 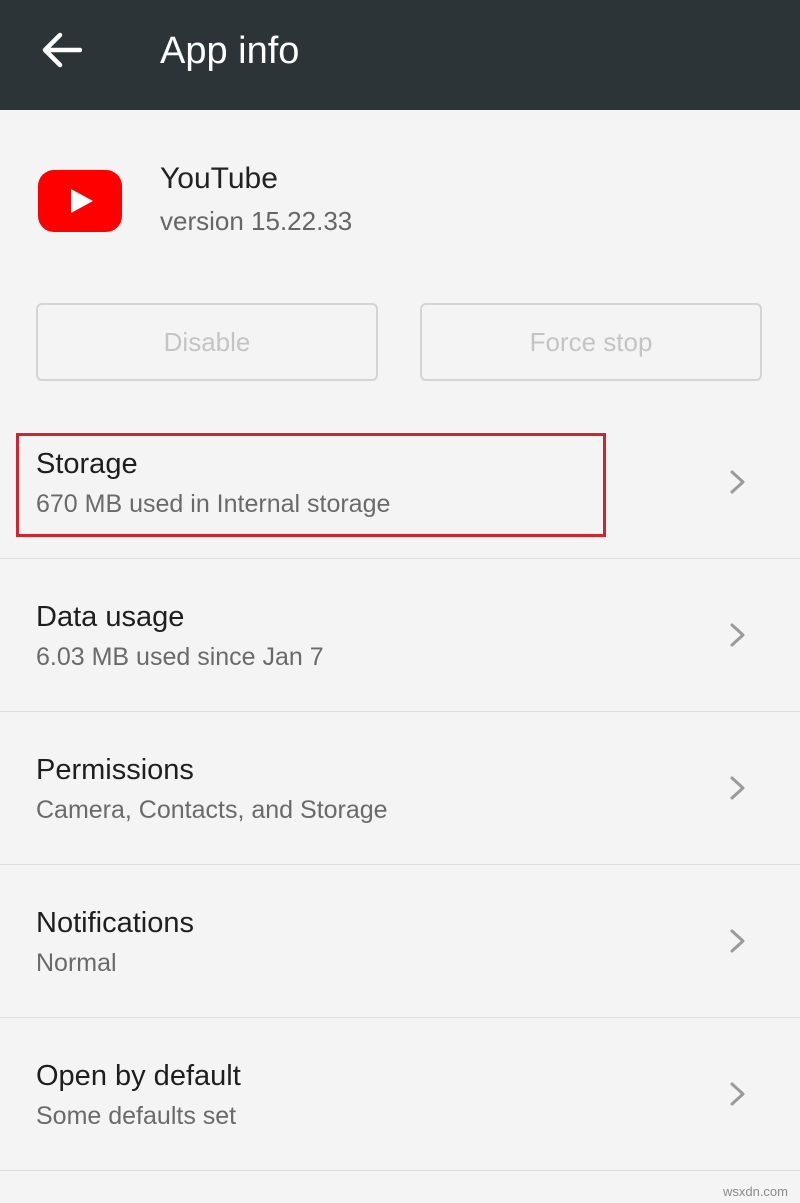 What do you see at coordinates (115, 770) in the screenshot?
I see `item-title: Permissions` at bounding box center [115, 770].